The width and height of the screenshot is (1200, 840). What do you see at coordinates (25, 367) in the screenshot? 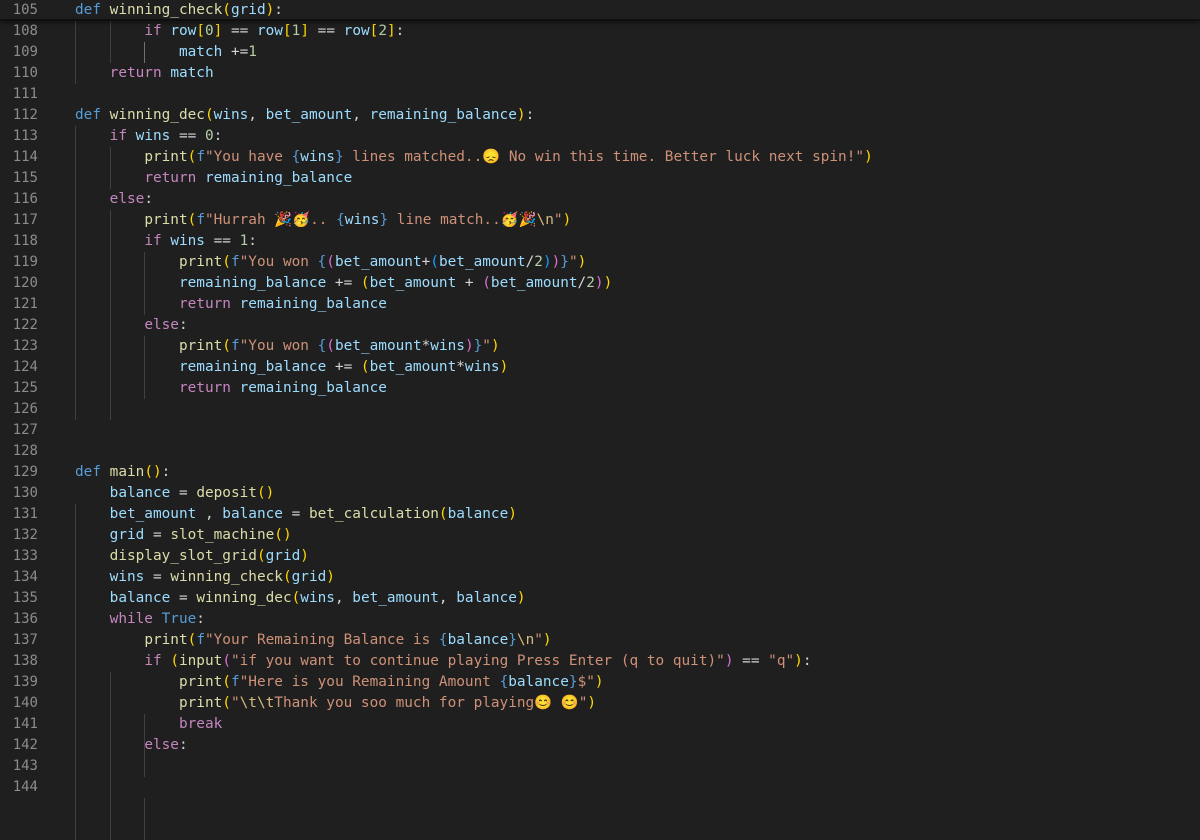
I see `line-number: 124` at bounding box center [25, 367].